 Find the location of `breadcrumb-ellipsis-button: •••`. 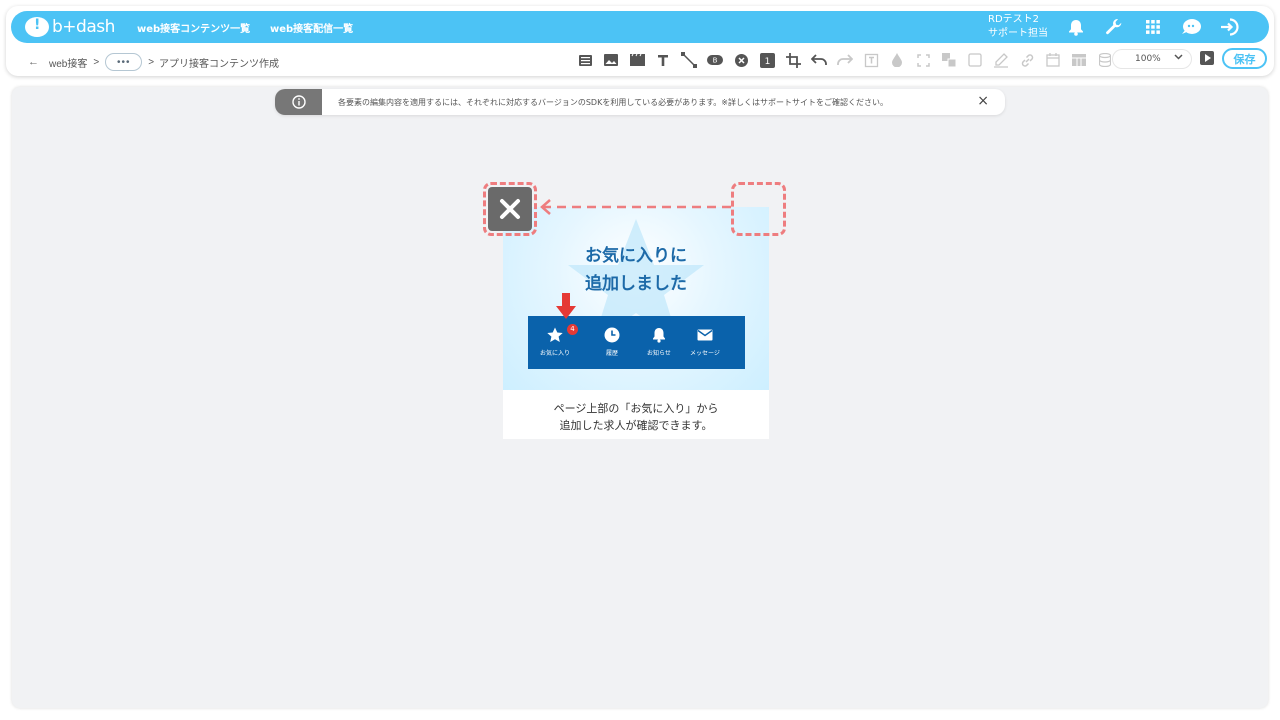

breadcrumb-ellipsis-button: ••• is located at coordinates (124, 62).